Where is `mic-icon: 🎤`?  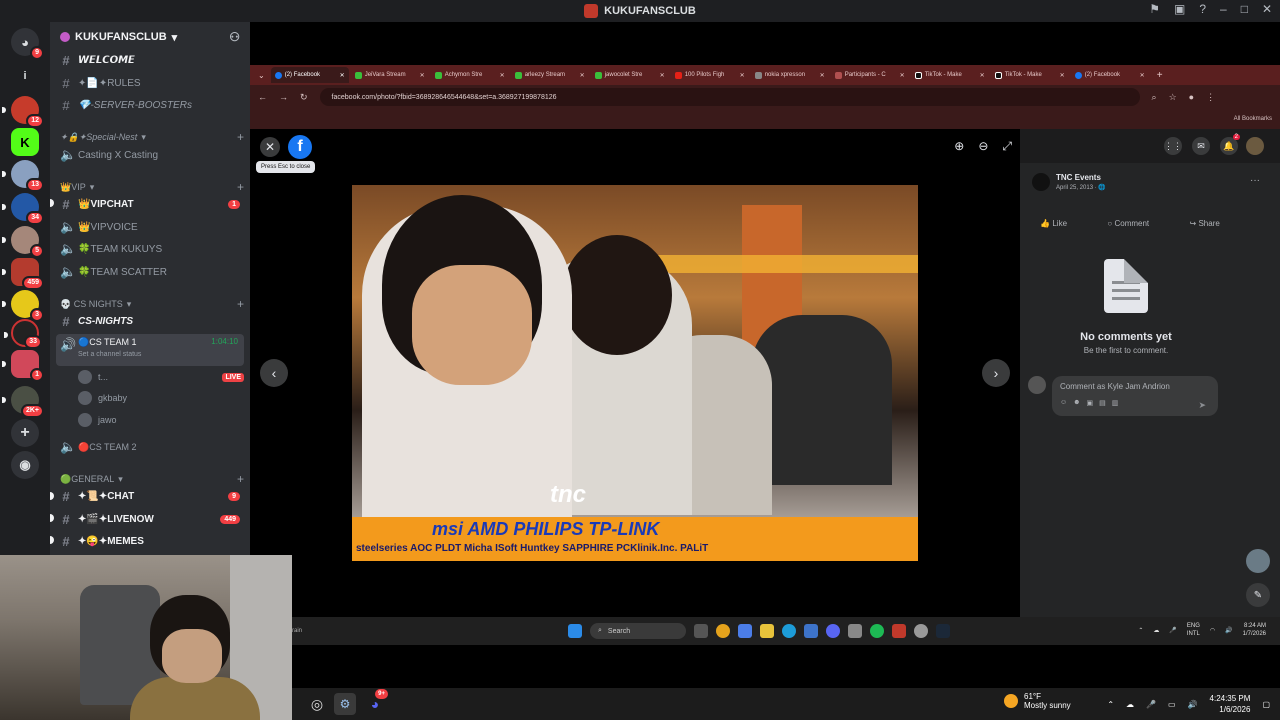
mic-icon: 🎤 is located at coordinates (1151, 704).